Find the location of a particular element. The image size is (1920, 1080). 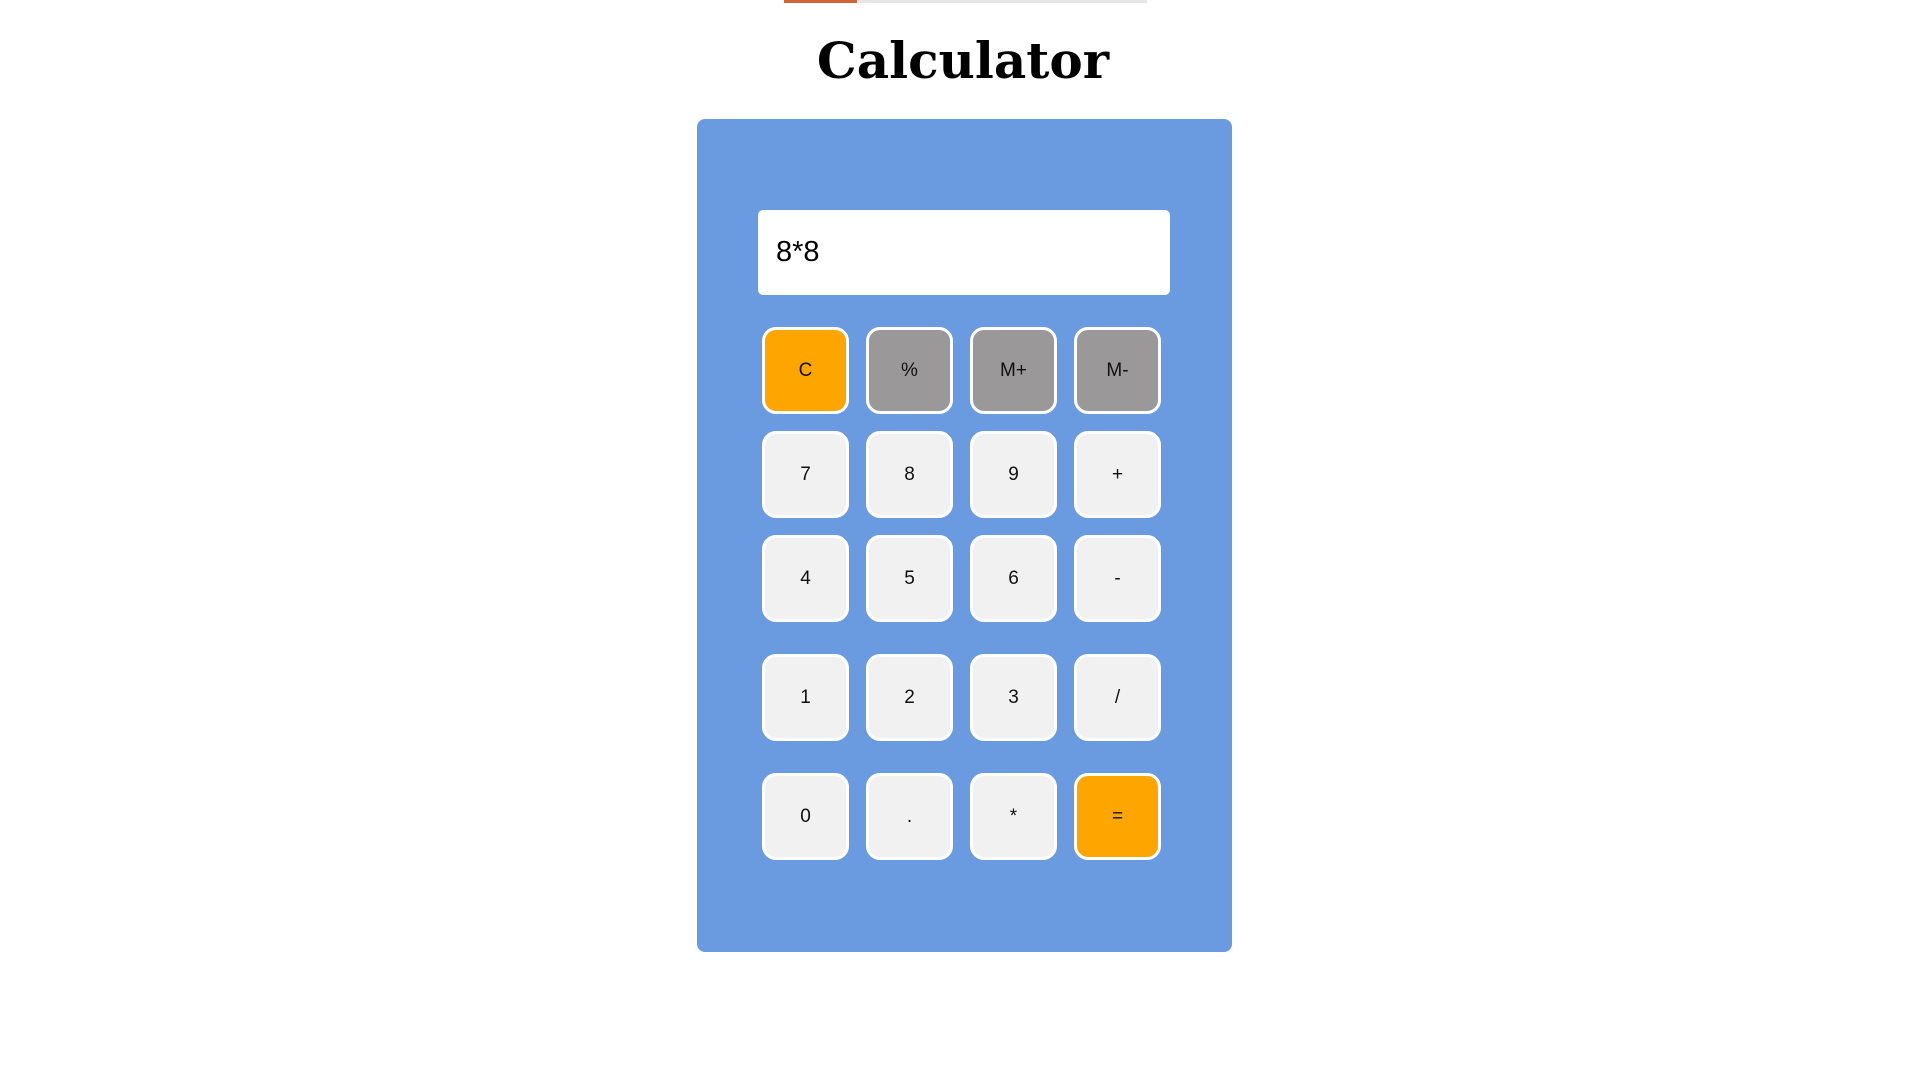

decimal-button: . is located at coordinates (909, 816).